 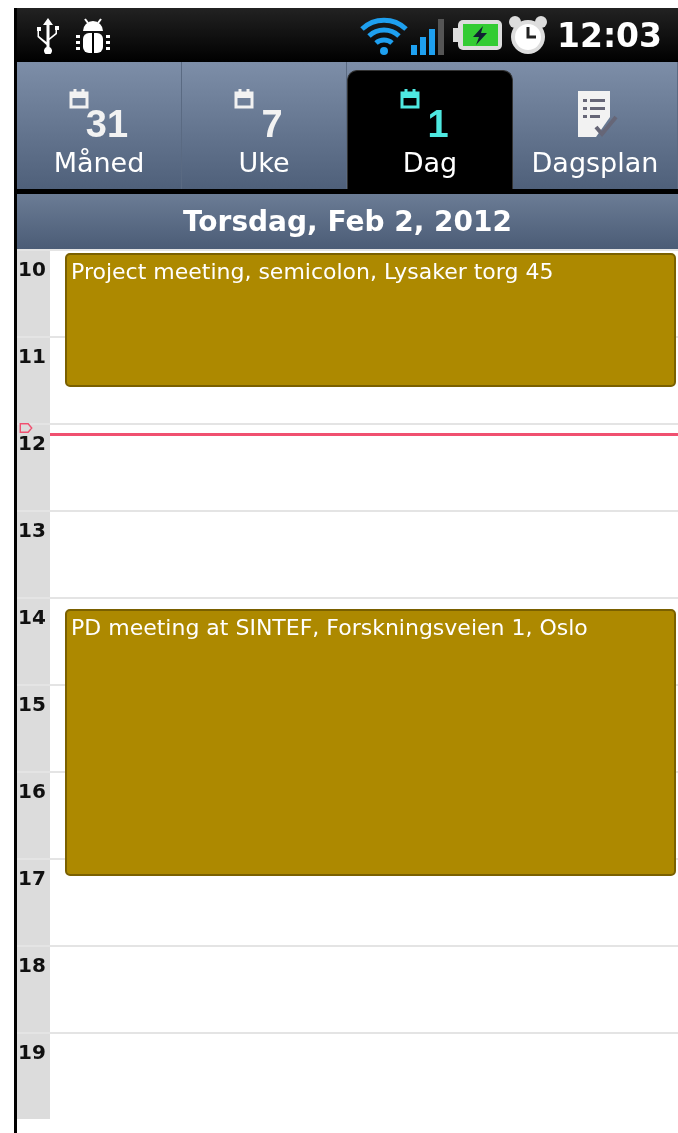 I want to click on alarm-clock-icon, so click(x=527, y=35).